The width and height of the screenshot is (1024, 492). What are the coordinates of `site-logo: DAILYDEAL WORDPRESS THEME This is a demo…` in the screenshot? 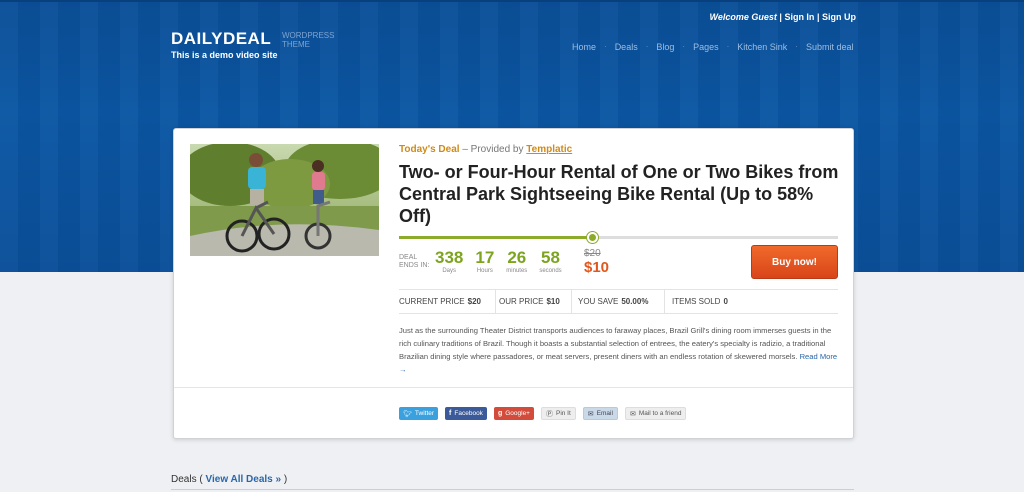 It's located at (252, 44).